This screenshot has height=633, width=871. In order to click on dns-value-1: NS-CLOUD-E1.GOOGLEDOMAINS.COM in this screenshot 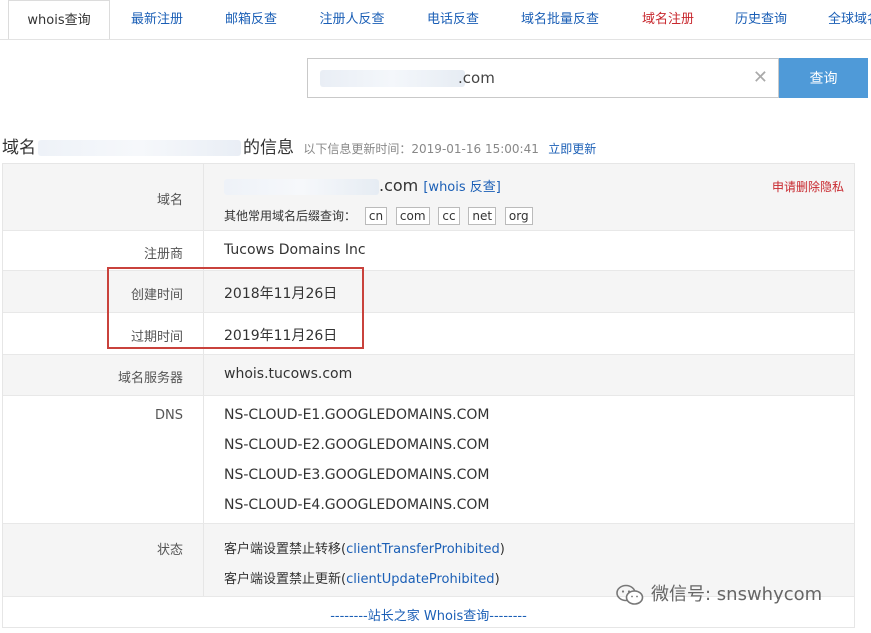, I will do `click(357, 415)`.